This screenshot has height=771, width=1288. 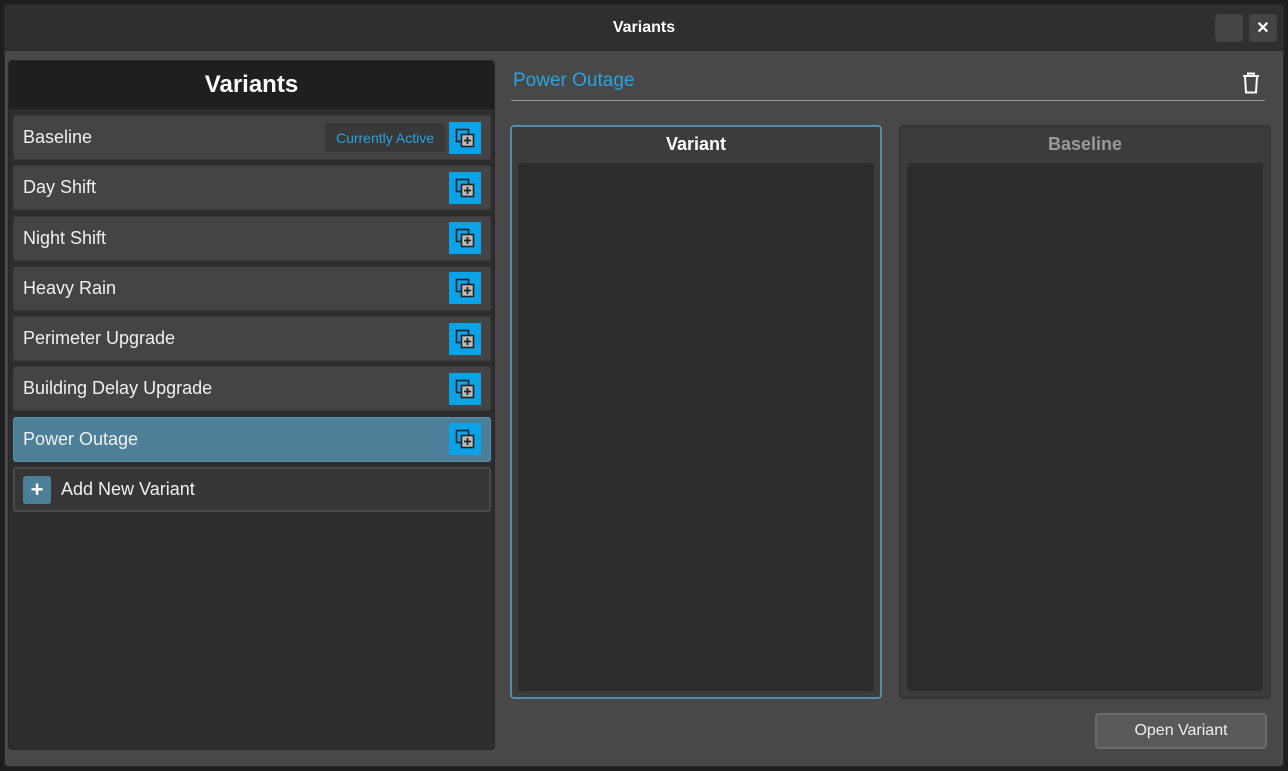 What do you see at coordinates (65, 237) in the screenshot?
I see `variant-label: Night Shift` at bounding box center [65, 237].